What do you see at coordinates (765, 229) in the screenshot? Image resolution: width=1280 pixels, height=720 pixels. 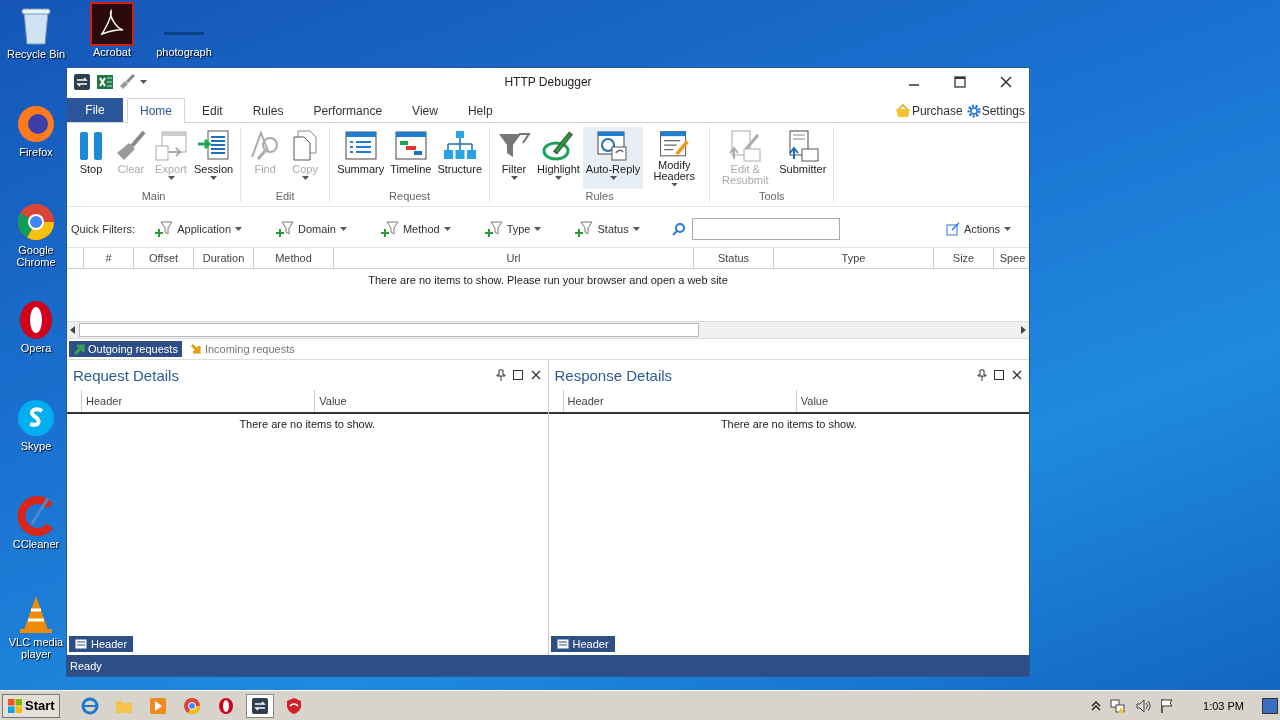 I see `search-field` at bounding box center [765, 229].